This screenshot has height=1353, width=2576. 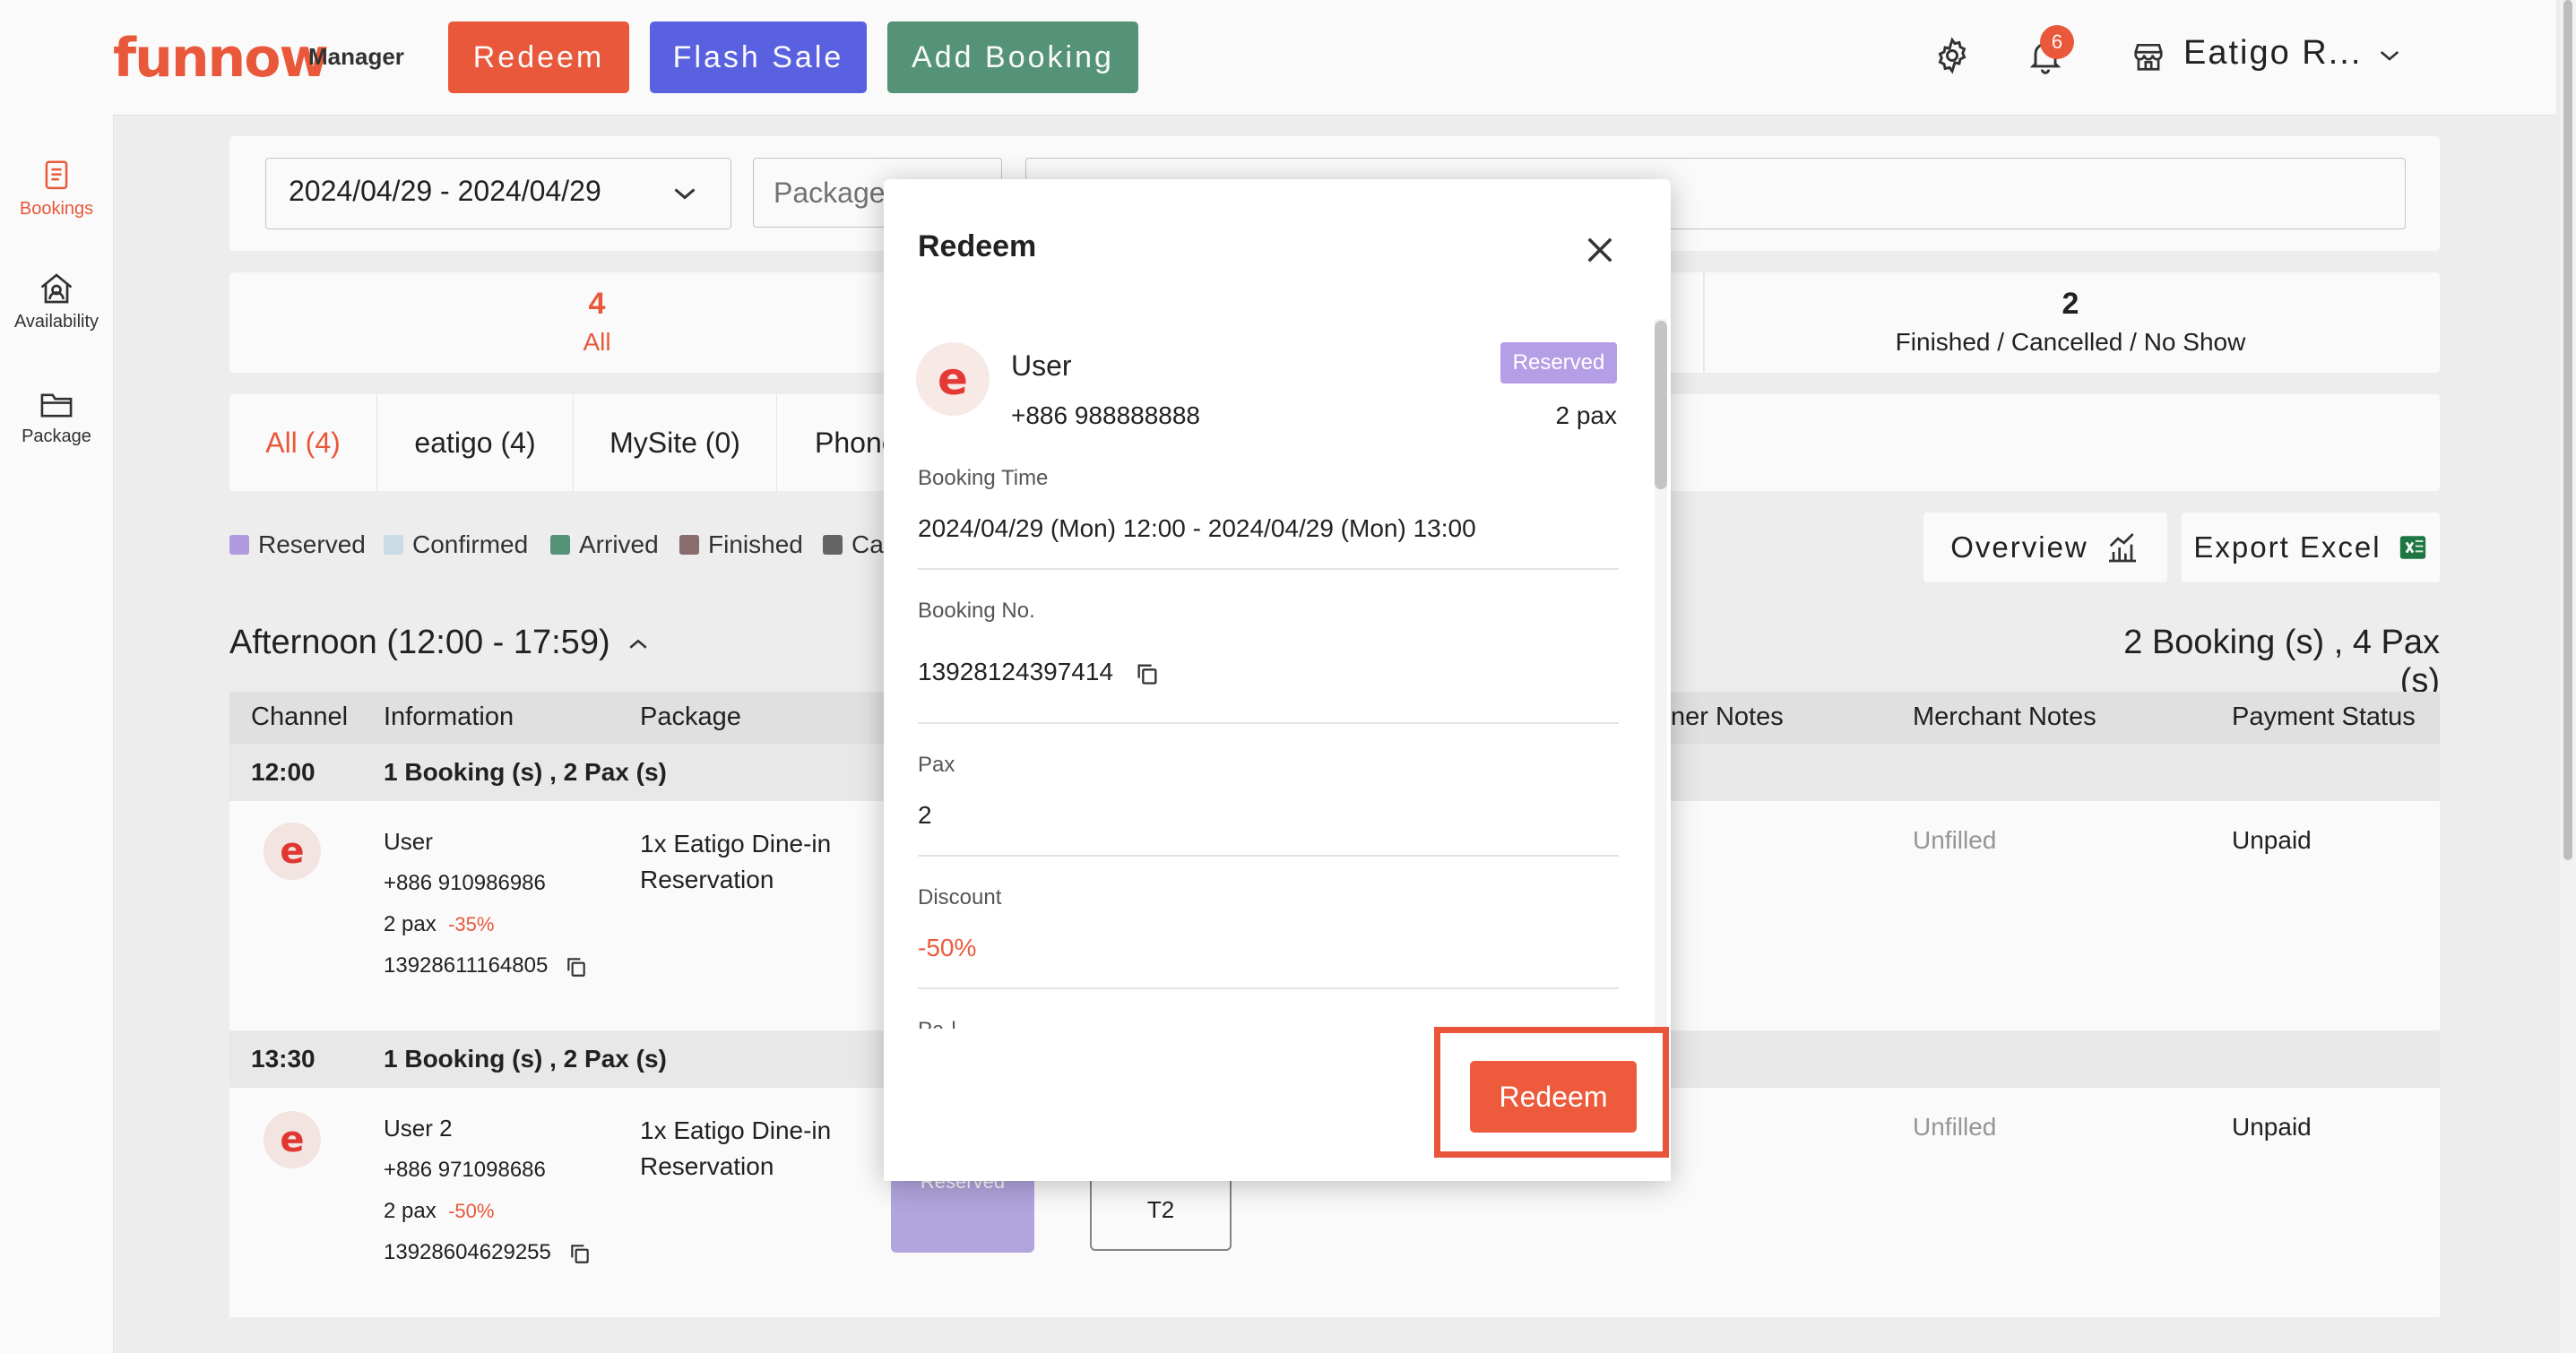 What do you see at coordinates (1105, 415) in the screenshot?
I see `modal-user-phone: +886 988888888` at bounding box center [1105, 415].